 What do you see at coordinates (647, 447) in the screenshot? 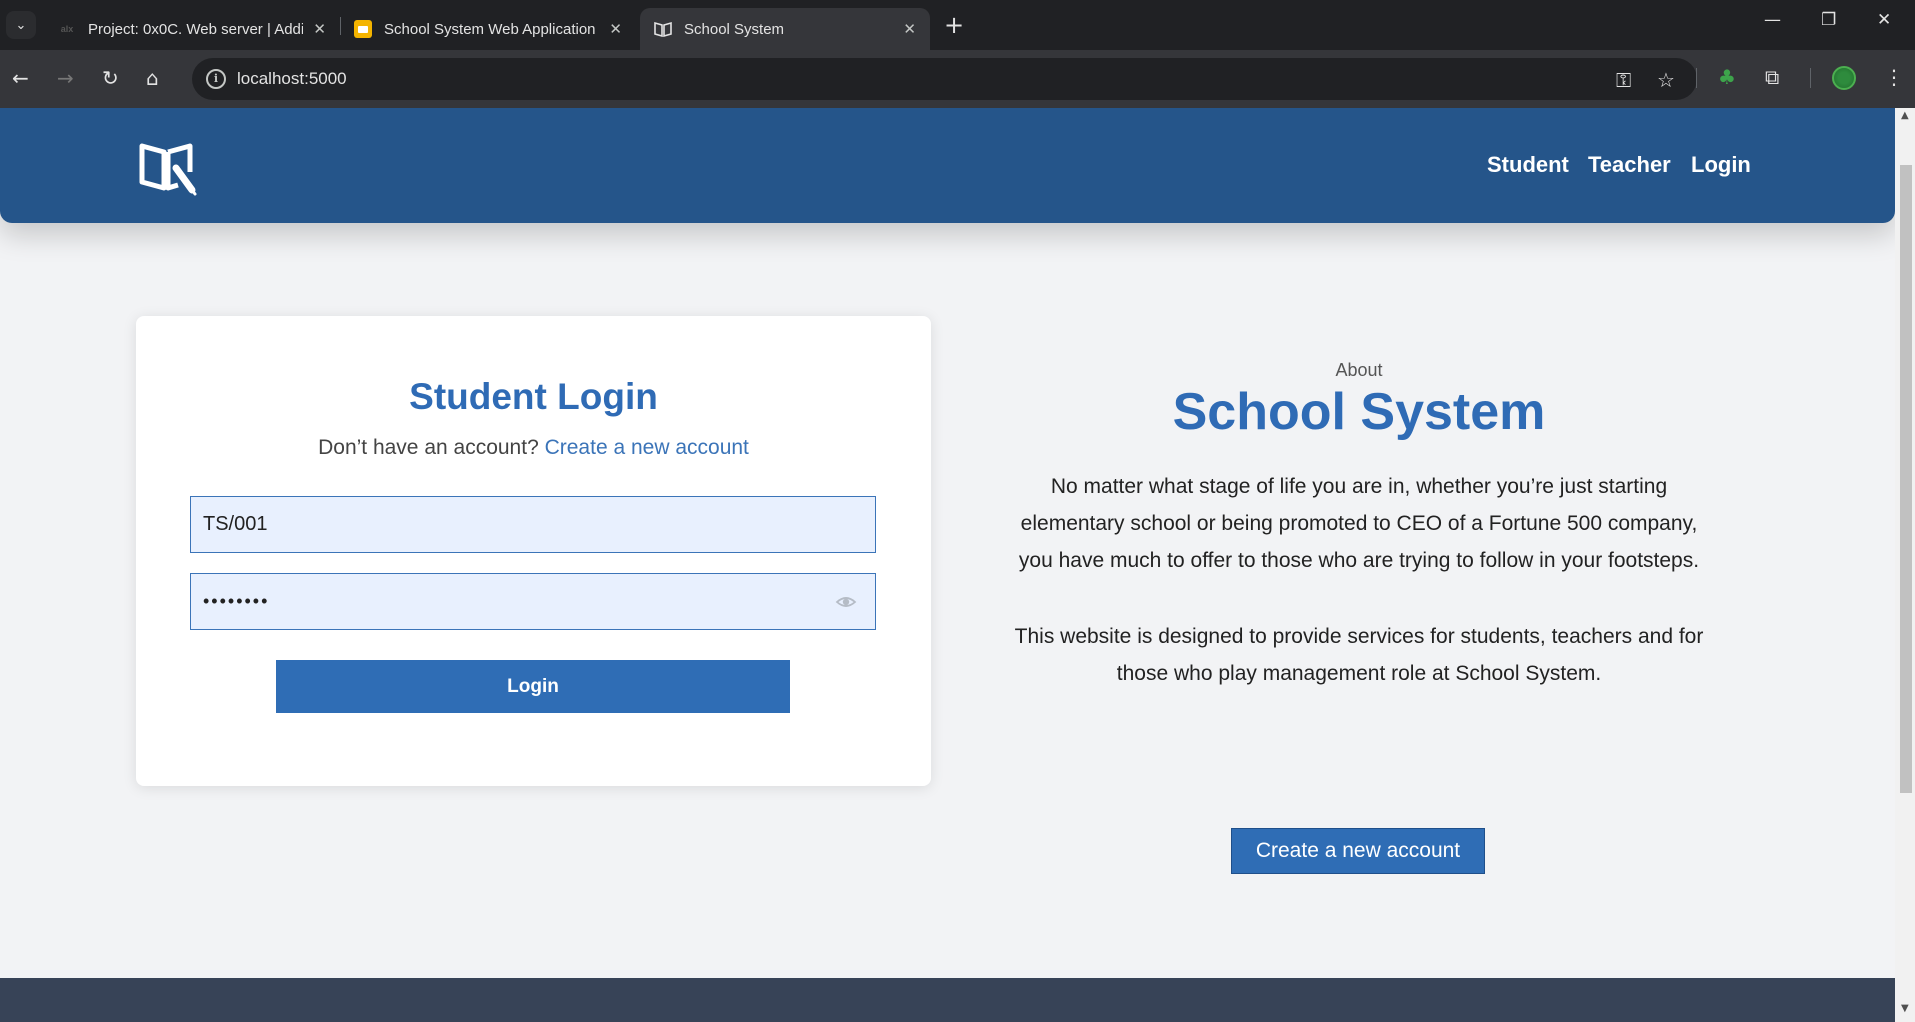
I see `create-account-link: Create a new account` at bounding box center [647, 447].